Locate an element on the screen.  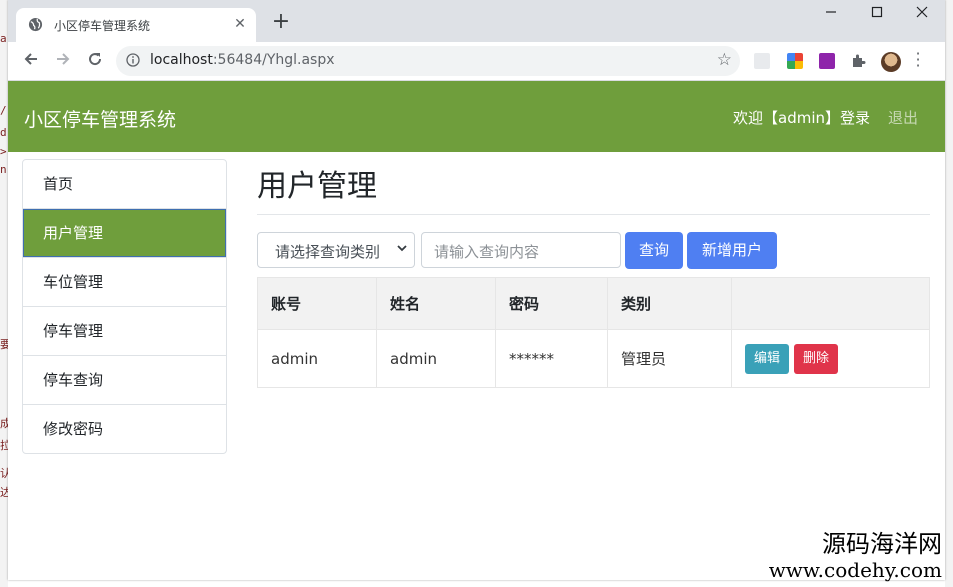
extension-pen-icon is located at coordinates (762, 61).